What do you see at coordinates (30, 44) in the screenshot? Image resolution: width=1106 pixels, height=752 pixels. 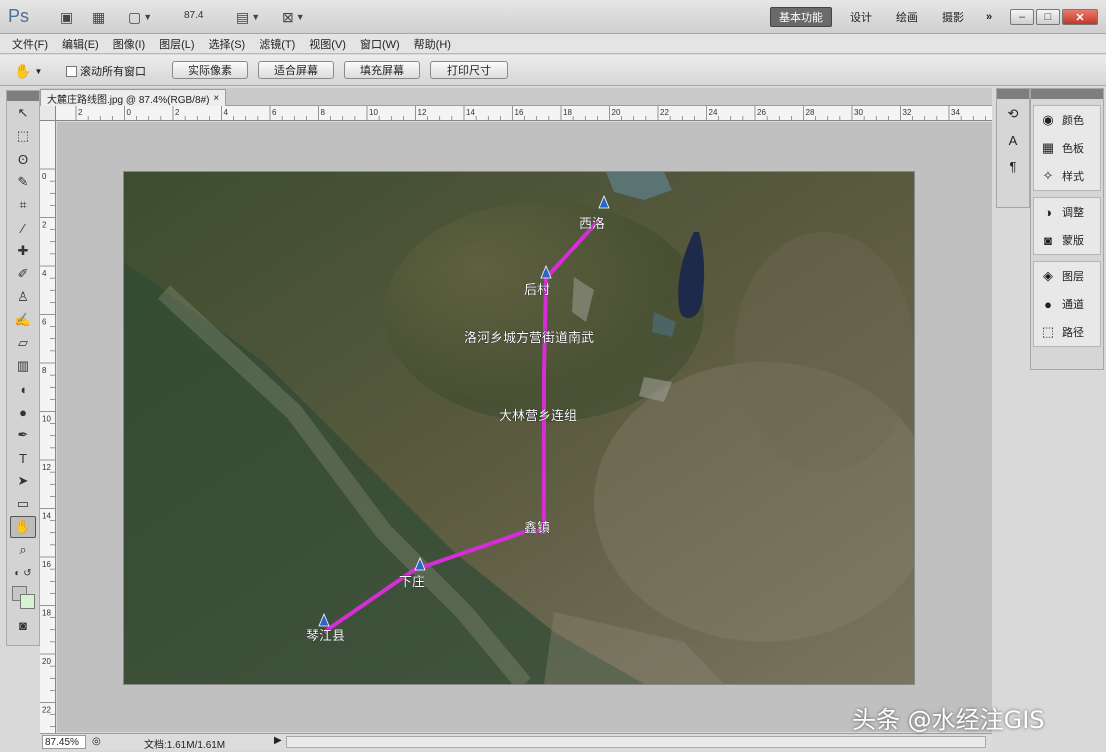 I see `menu-file: 文件(F)` at bounding box center [30, 44].